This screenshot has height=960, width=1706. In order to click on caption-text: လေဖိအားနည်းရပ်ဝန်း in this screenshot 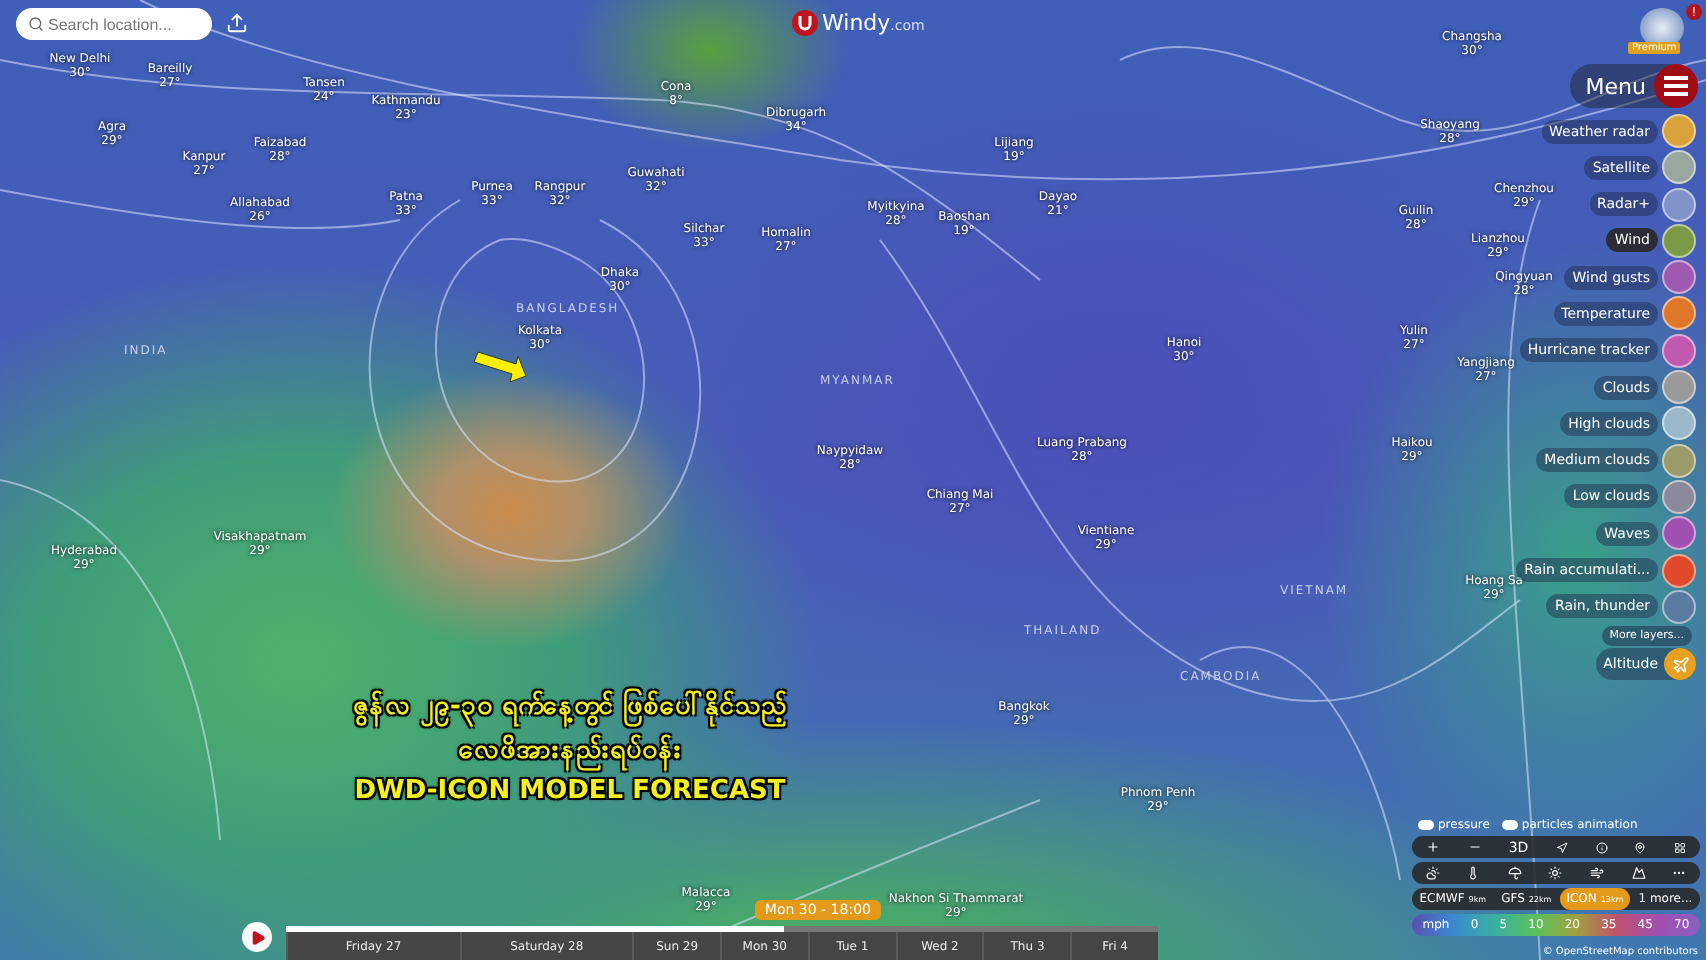, I will do `click(570, 751)`.